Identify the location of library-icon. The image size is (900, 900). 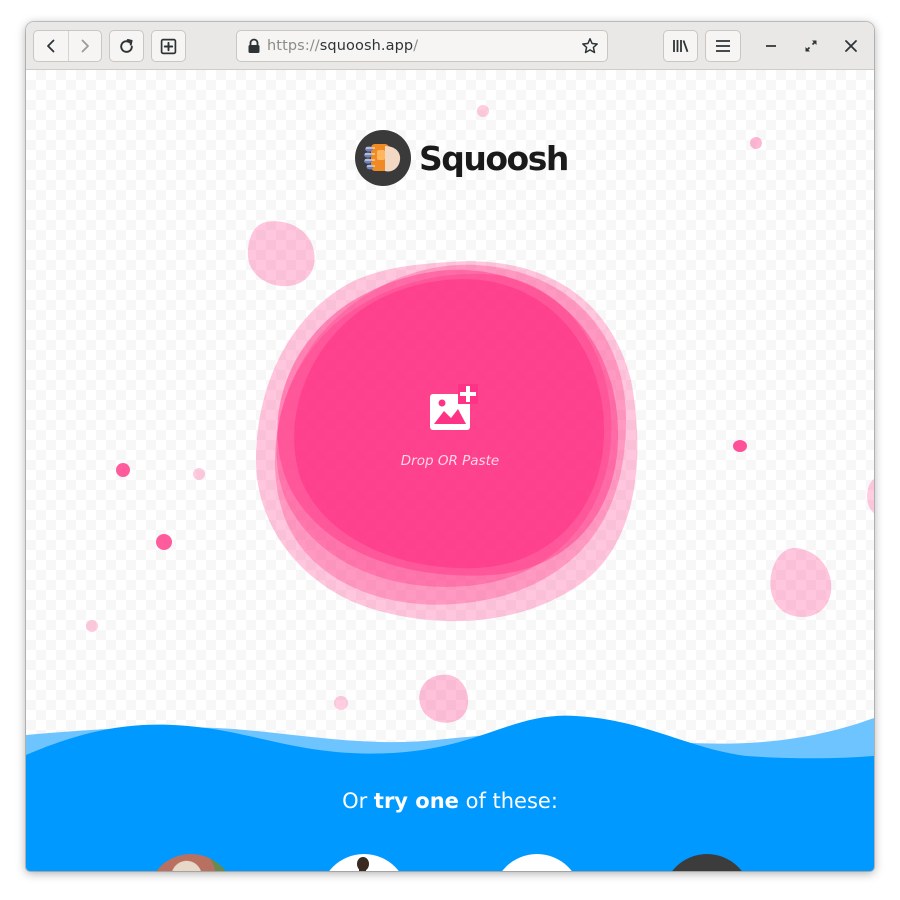
(680, 46).